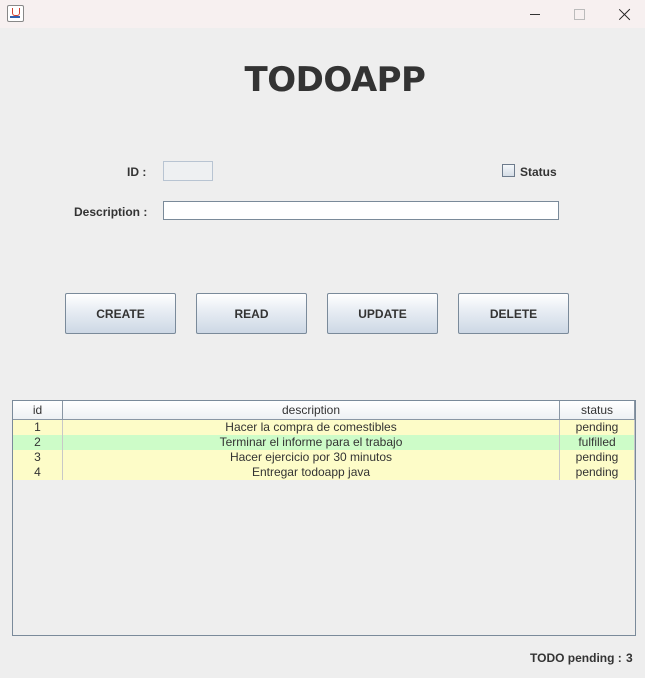 This screenshot has width=645, height=678. I want to click on close-icon, so click(625, 14).